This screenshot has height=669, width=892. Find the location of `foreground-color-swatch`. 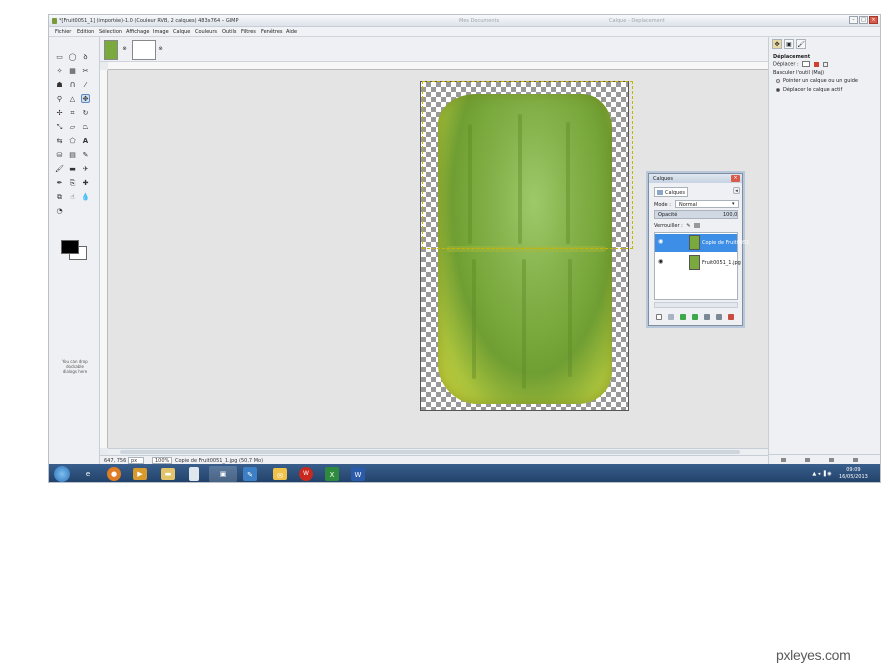

foreground-color-swatch is located at coordinates (70, 247).